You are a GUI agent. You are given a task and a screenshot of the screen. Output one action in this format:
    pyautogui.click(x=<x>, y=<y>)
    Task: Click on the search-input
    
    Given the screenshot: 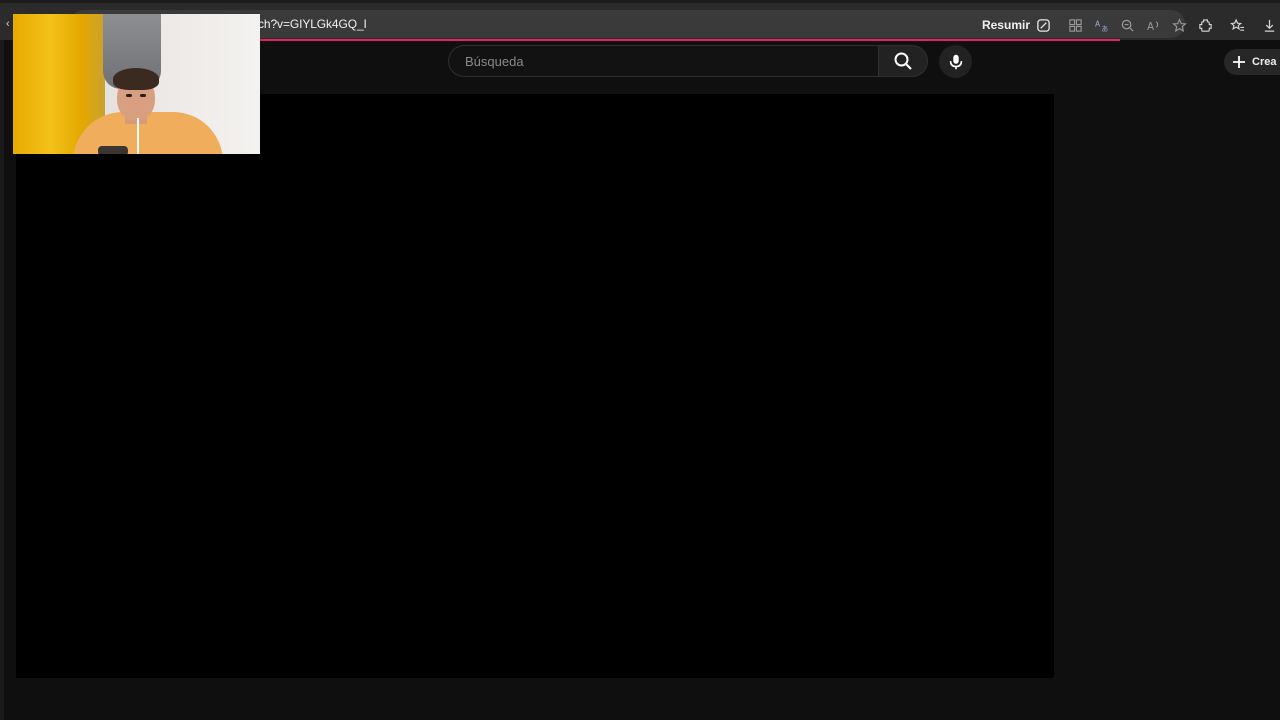 What is the action you would take?
    pyautogui.click(x=670, y=61)
    